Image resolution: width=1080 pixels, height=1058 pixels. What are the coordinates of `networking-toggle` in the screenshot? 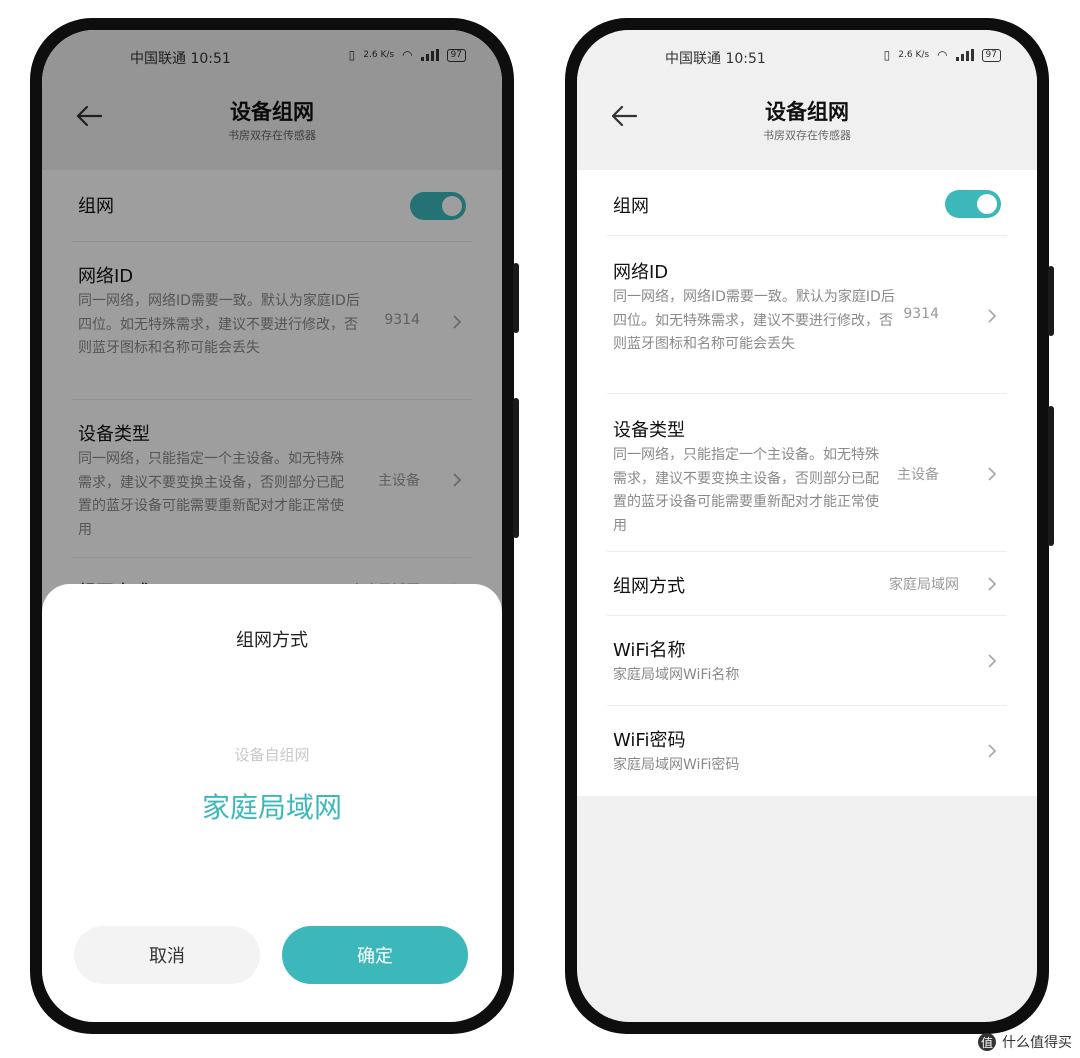 It's located at (973, 204).